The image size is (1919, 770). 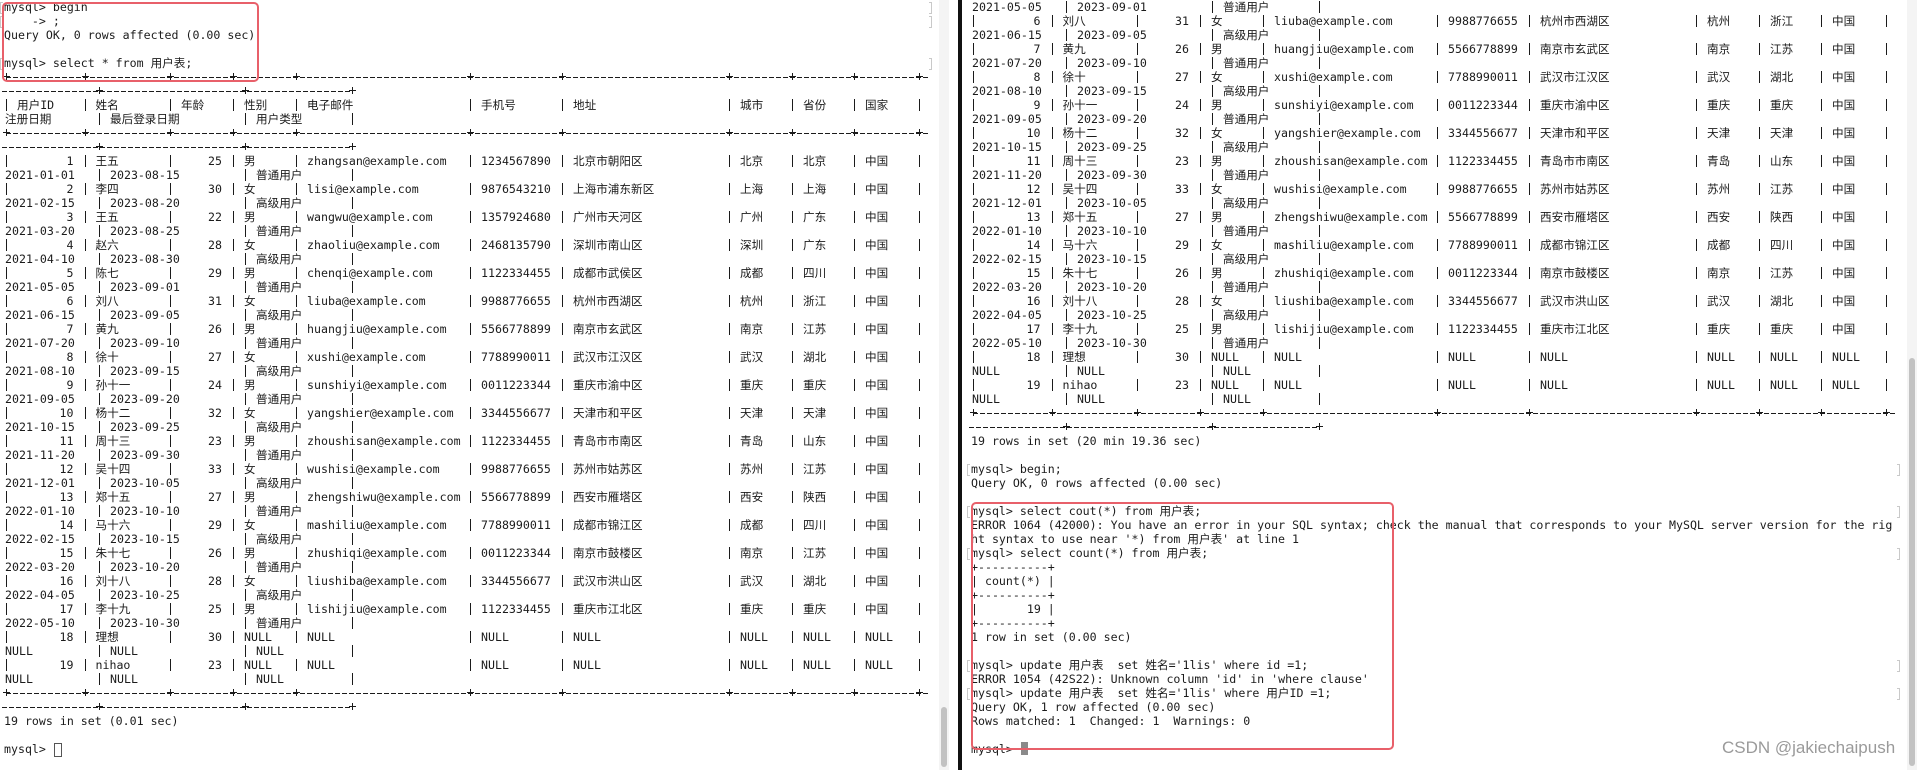 I want to click on table-row-continued: 2021-08-10 2023-09-15 高级用户, so click(x=1437, y=91).